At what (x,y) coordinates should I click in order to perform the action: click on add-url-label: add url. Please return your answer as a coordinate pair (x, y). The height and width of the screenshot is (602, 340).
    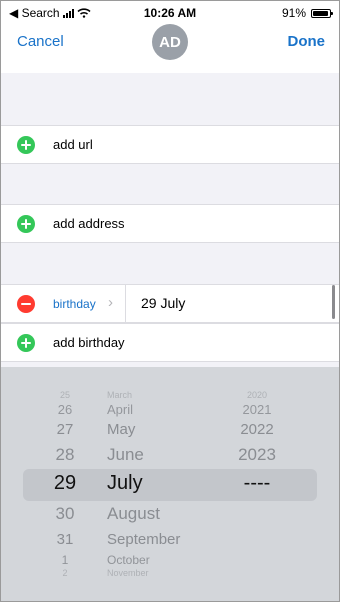
    Looking at the image, I should click on (73, 144).